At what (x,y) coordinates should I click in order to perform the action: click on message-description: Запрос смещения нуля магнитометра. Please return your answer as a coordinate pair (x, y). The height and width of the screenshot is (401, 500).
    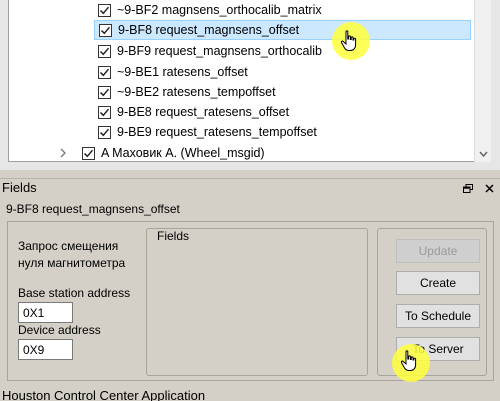
    Looking at the image, I should click on (72, 254).